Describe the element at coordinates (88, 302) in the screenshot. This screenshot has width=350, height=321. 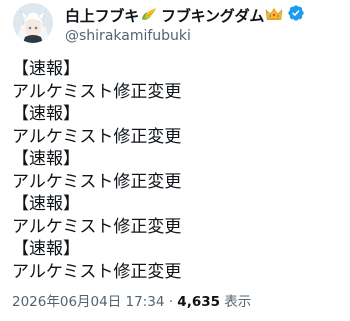
I see `tweet-timestamp: 2026年06月04日 17:34` at that location.